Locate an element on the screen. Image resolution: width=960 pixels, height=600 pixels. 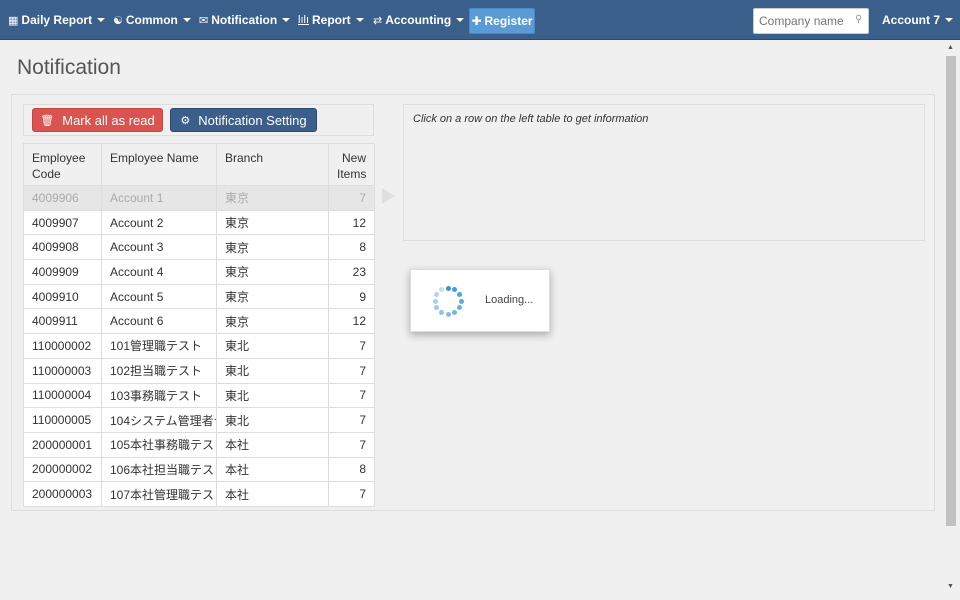
trash-icon: 🗑 is located at coordinates (47, 120).